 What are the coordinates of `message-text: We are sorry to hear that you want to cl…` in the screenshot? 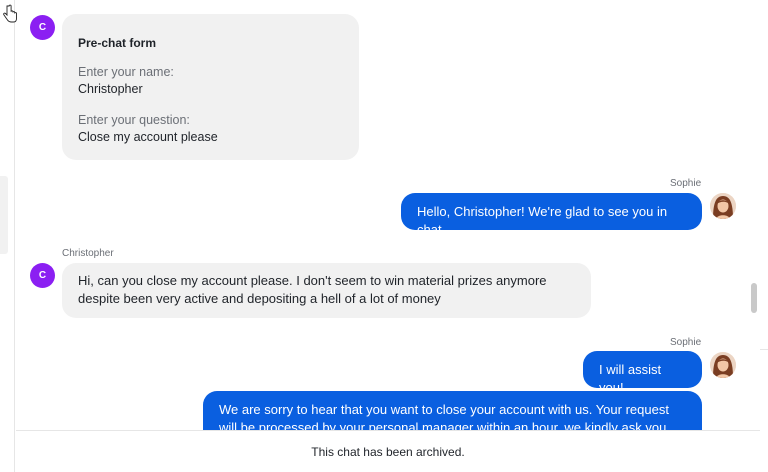 It's located at (444, 416).